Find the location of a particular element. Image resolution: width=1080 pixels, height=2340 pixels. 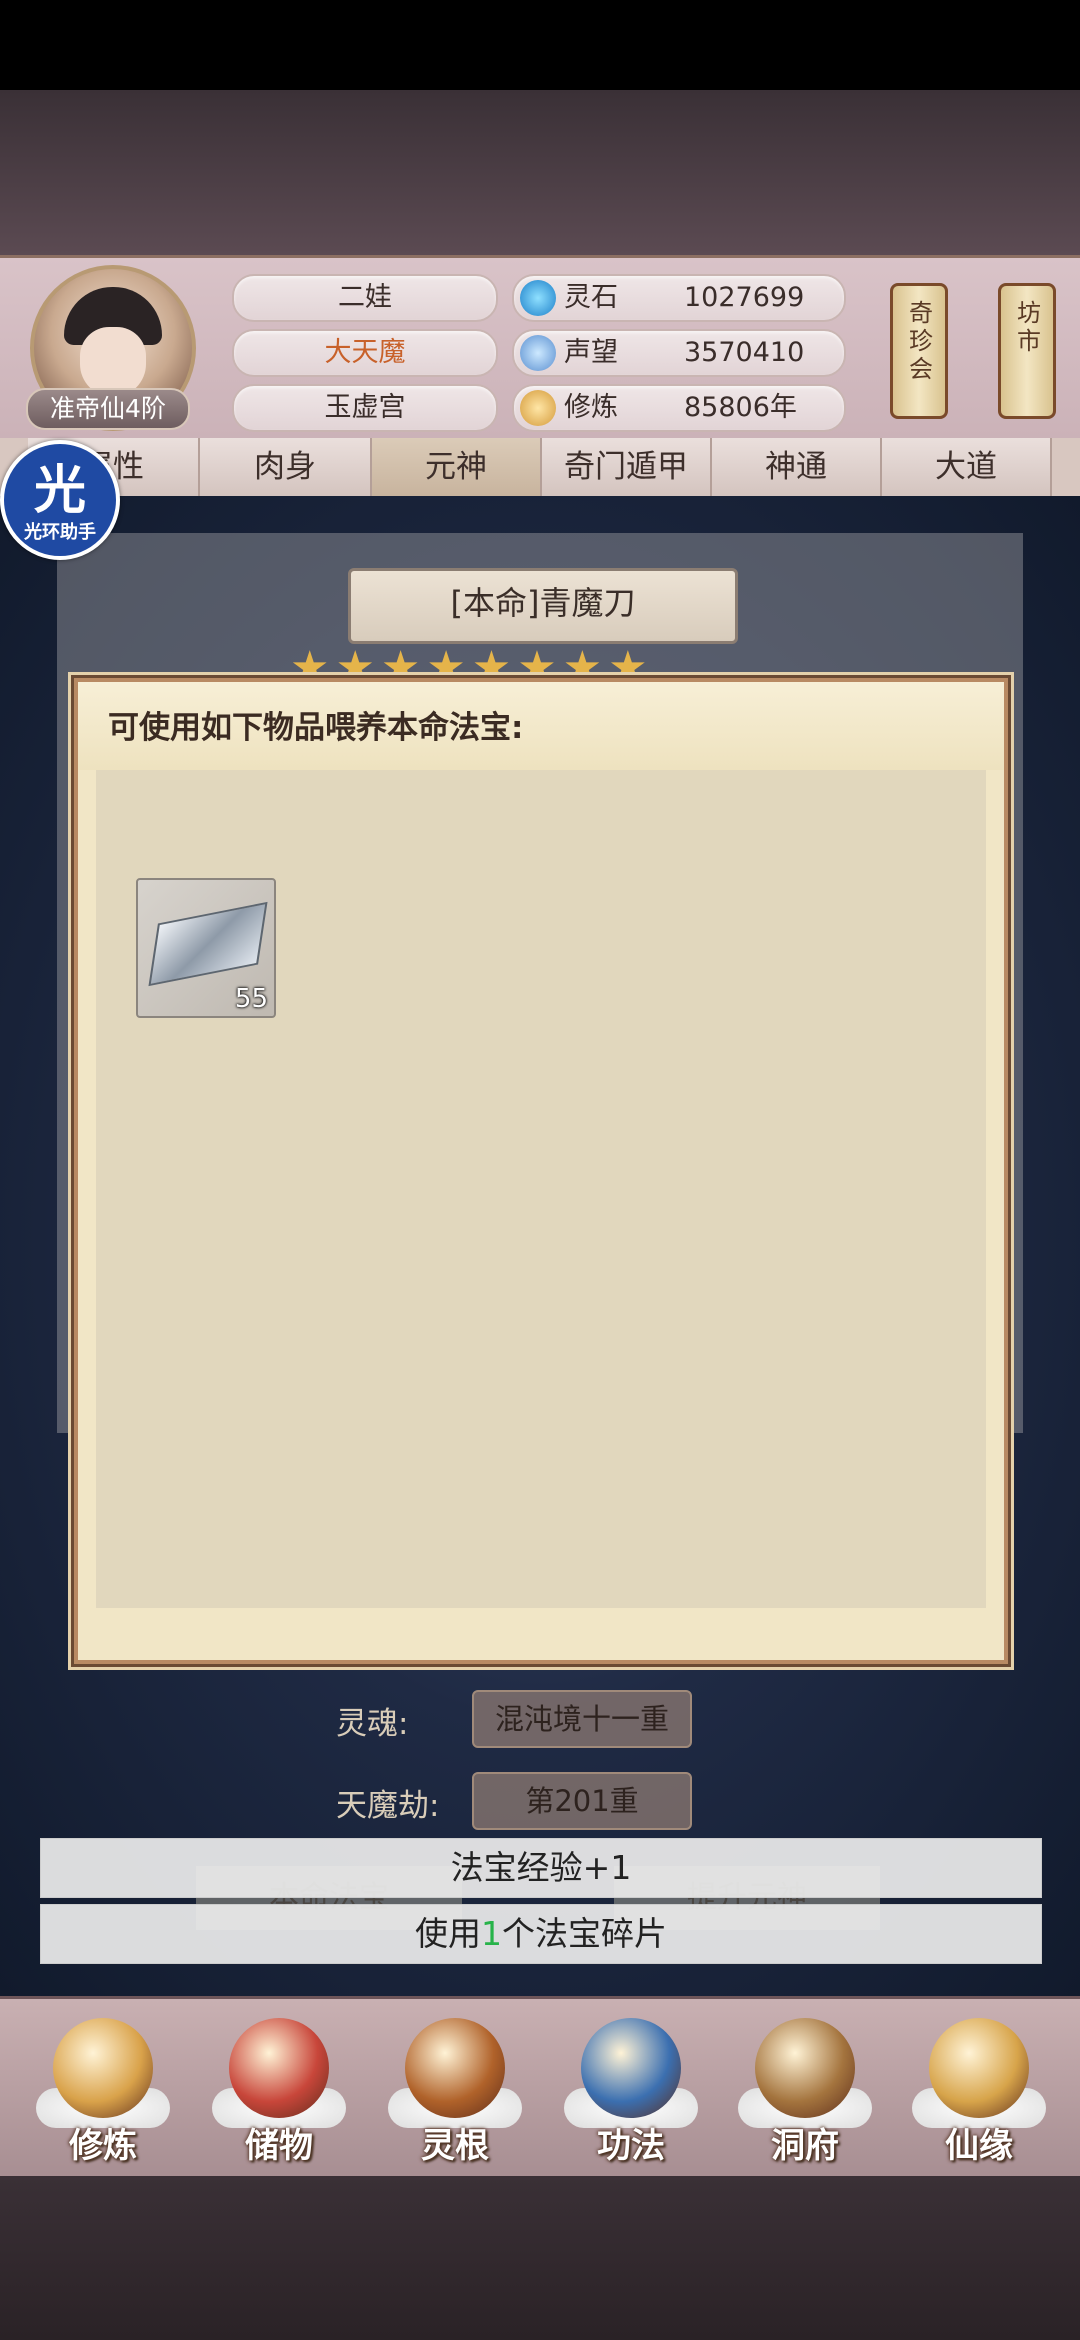

nav-label: 储物 is located at coordinates (279, 2146).